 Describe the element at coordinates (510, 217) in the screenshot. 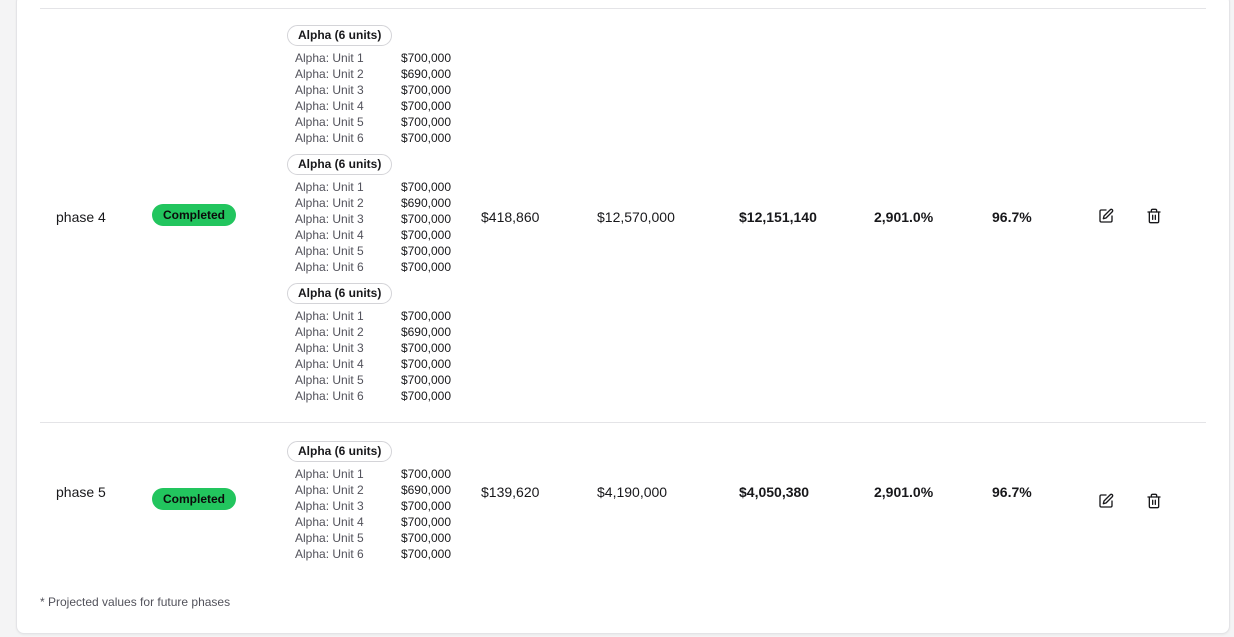

I see `total-cost: $418,860` at that location.